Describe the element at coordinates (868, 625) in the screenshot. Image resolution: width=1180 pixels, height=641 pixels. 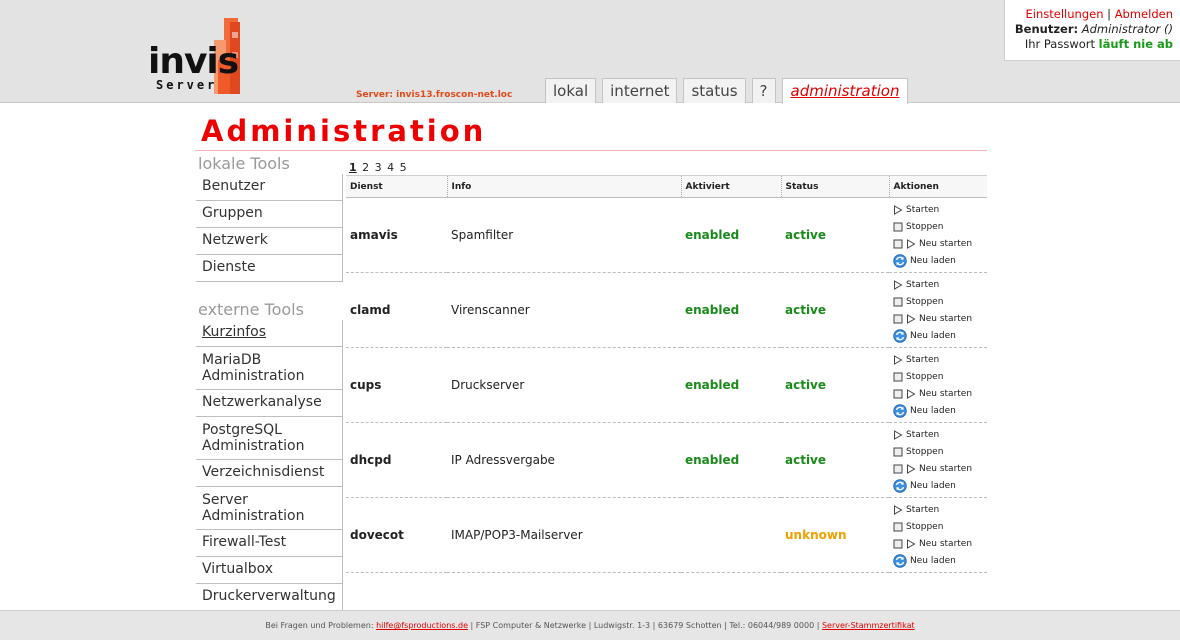
I see `server-certificate-link: Server-Stammzertifikat` at that location.